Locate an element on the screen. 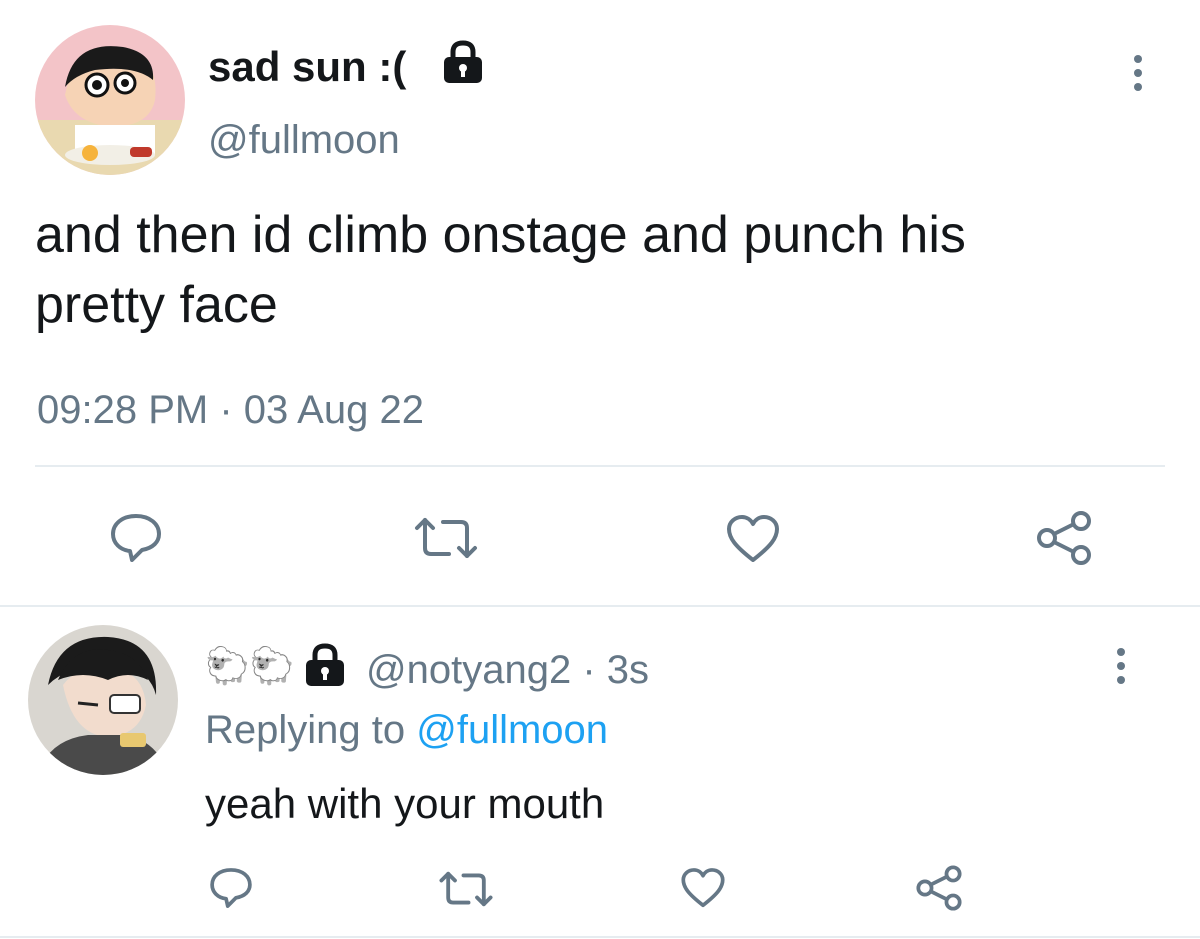 This screenshot has height=939, width=1200. tweet-text-line-1: and then id climb onstage and punch his is located at coordinates (500, 235).